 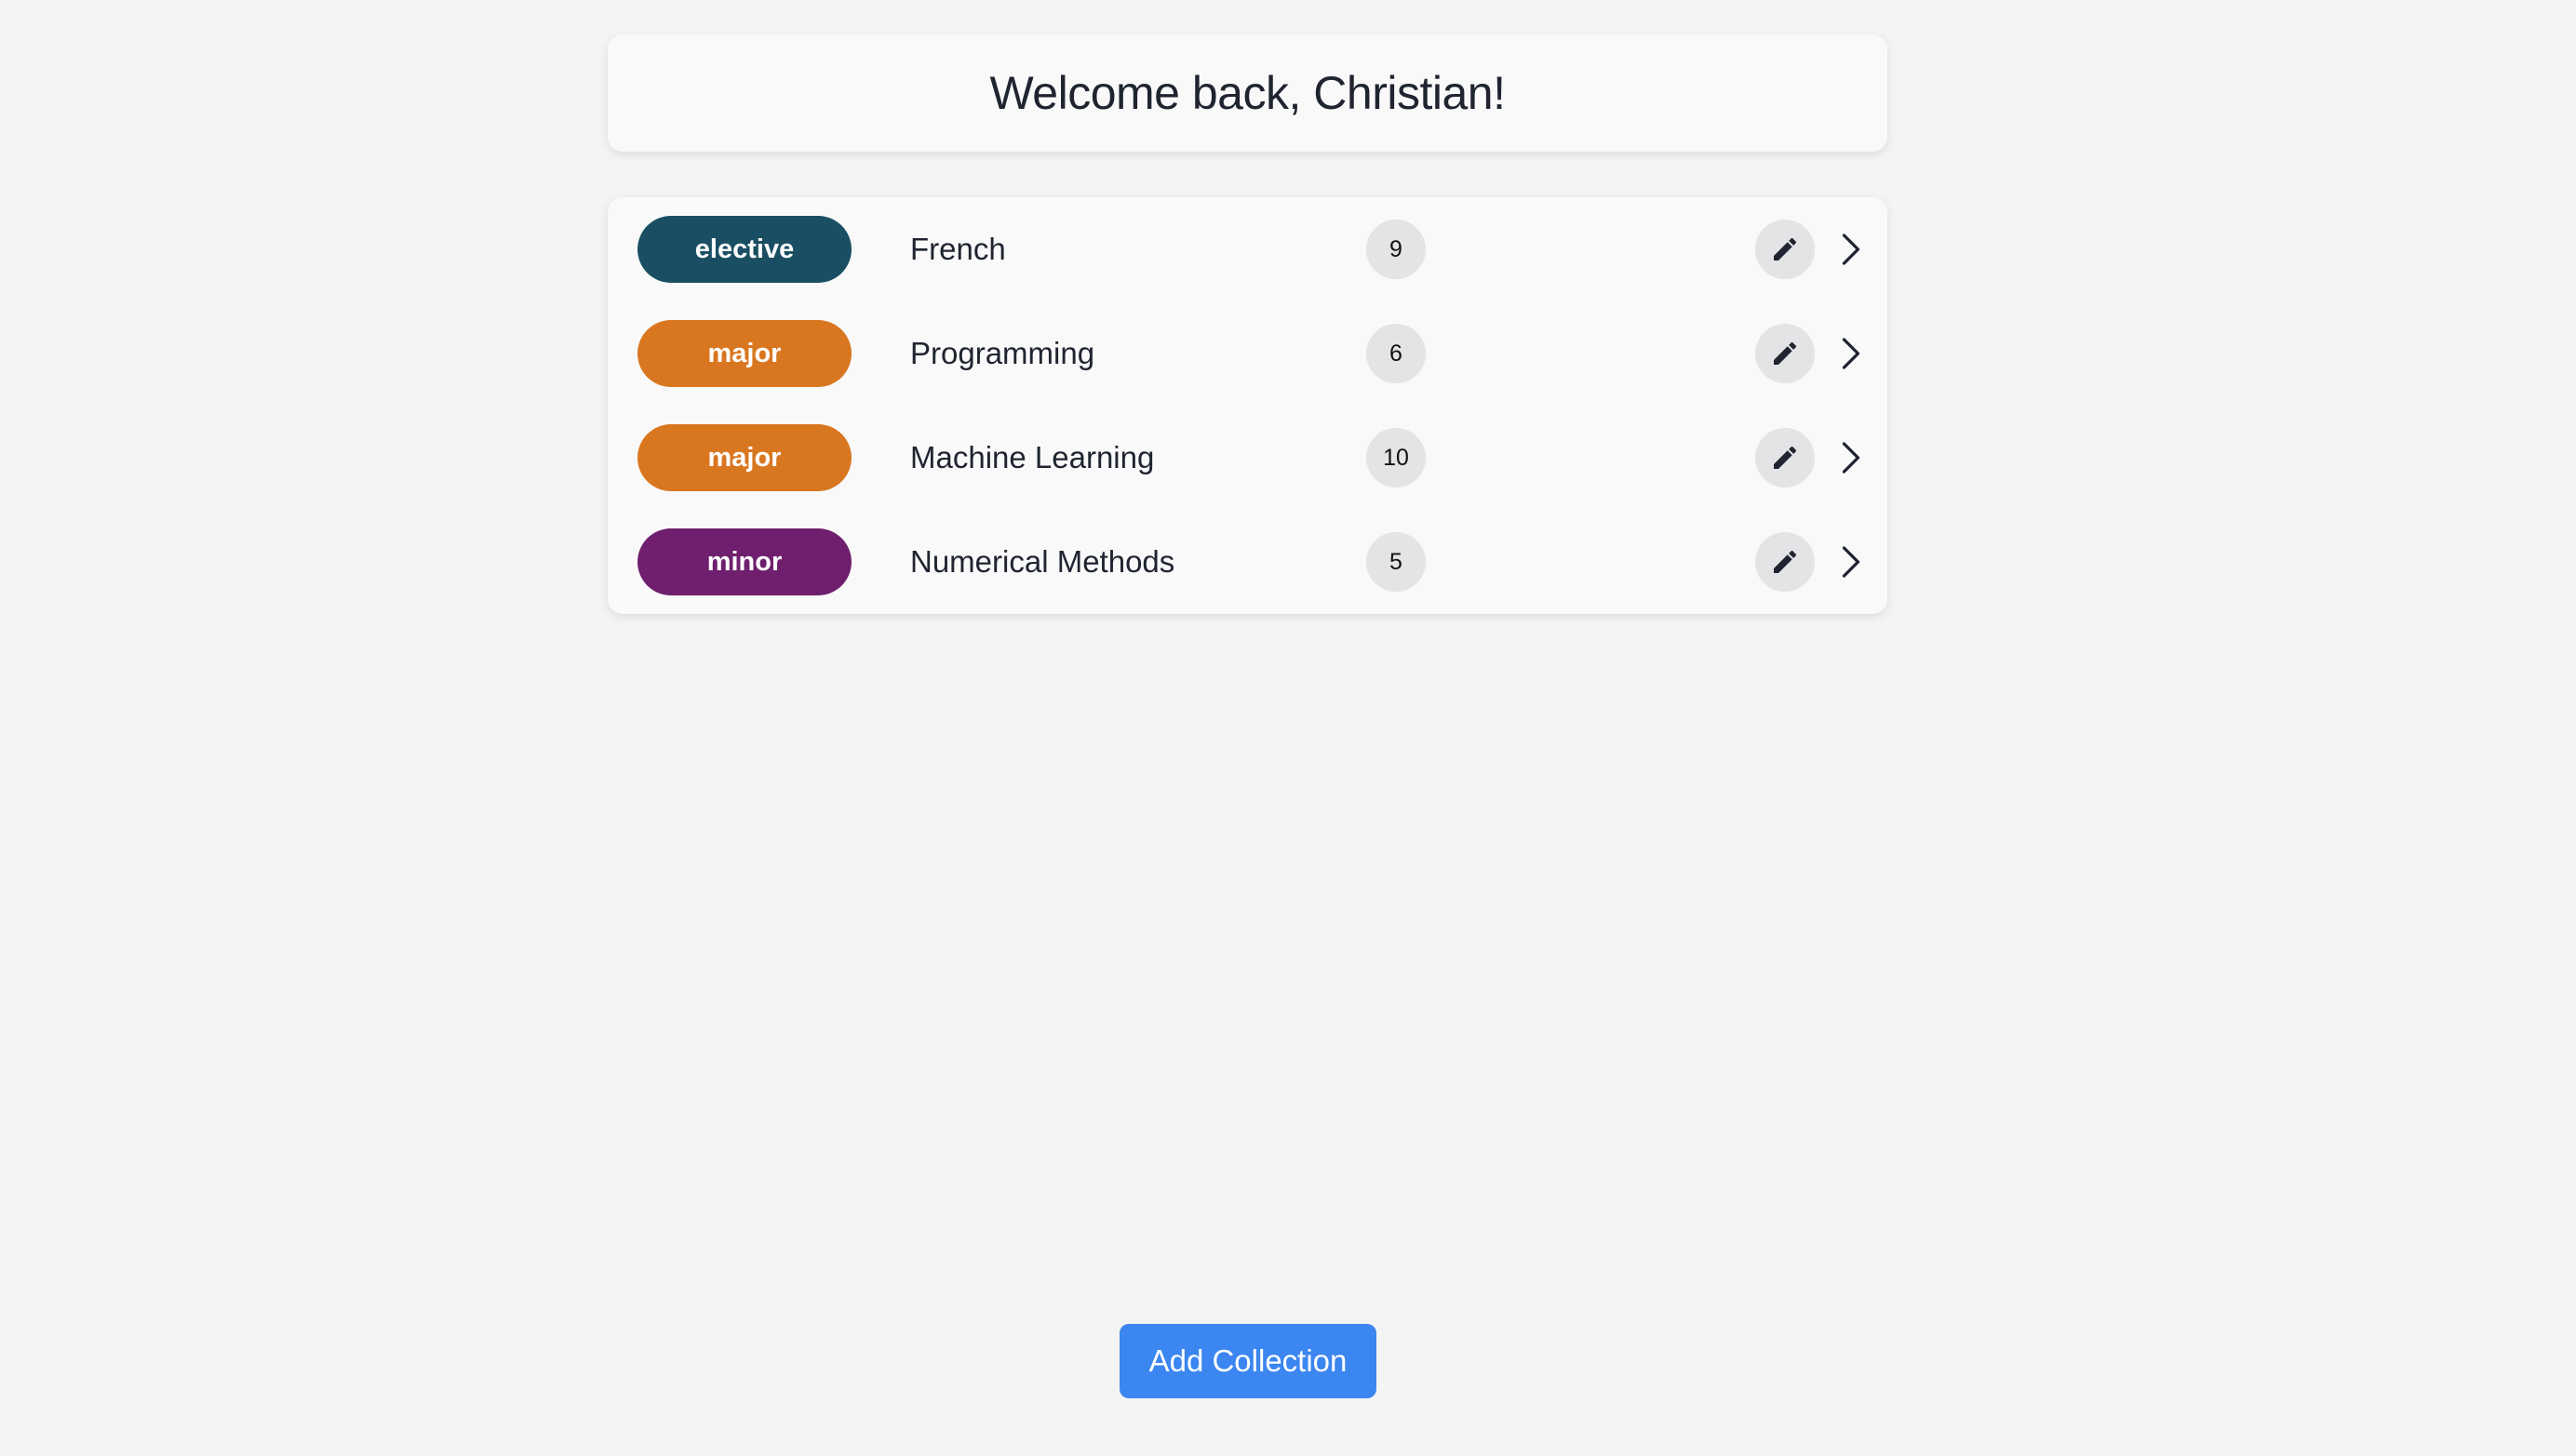 I want to click on collection-name: Numerical Methods, so click(x=1042, y=561).